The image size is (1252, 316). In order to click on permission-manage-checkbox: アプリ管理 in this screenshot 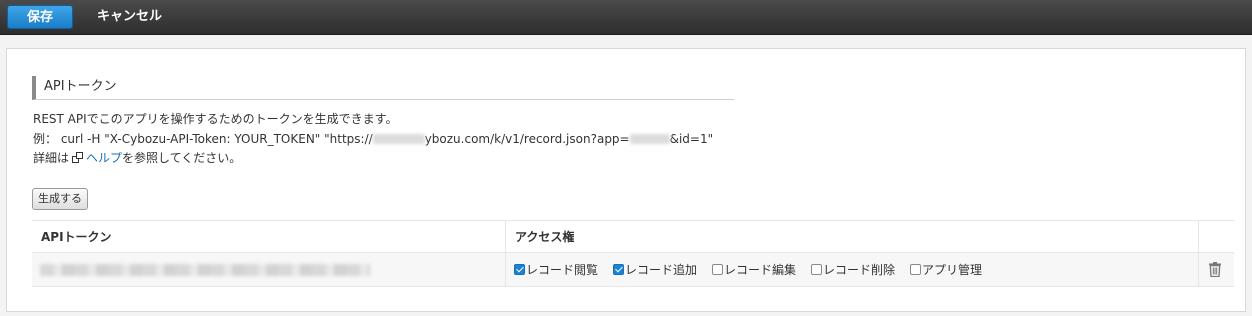, I will do `click(946, 270)`.